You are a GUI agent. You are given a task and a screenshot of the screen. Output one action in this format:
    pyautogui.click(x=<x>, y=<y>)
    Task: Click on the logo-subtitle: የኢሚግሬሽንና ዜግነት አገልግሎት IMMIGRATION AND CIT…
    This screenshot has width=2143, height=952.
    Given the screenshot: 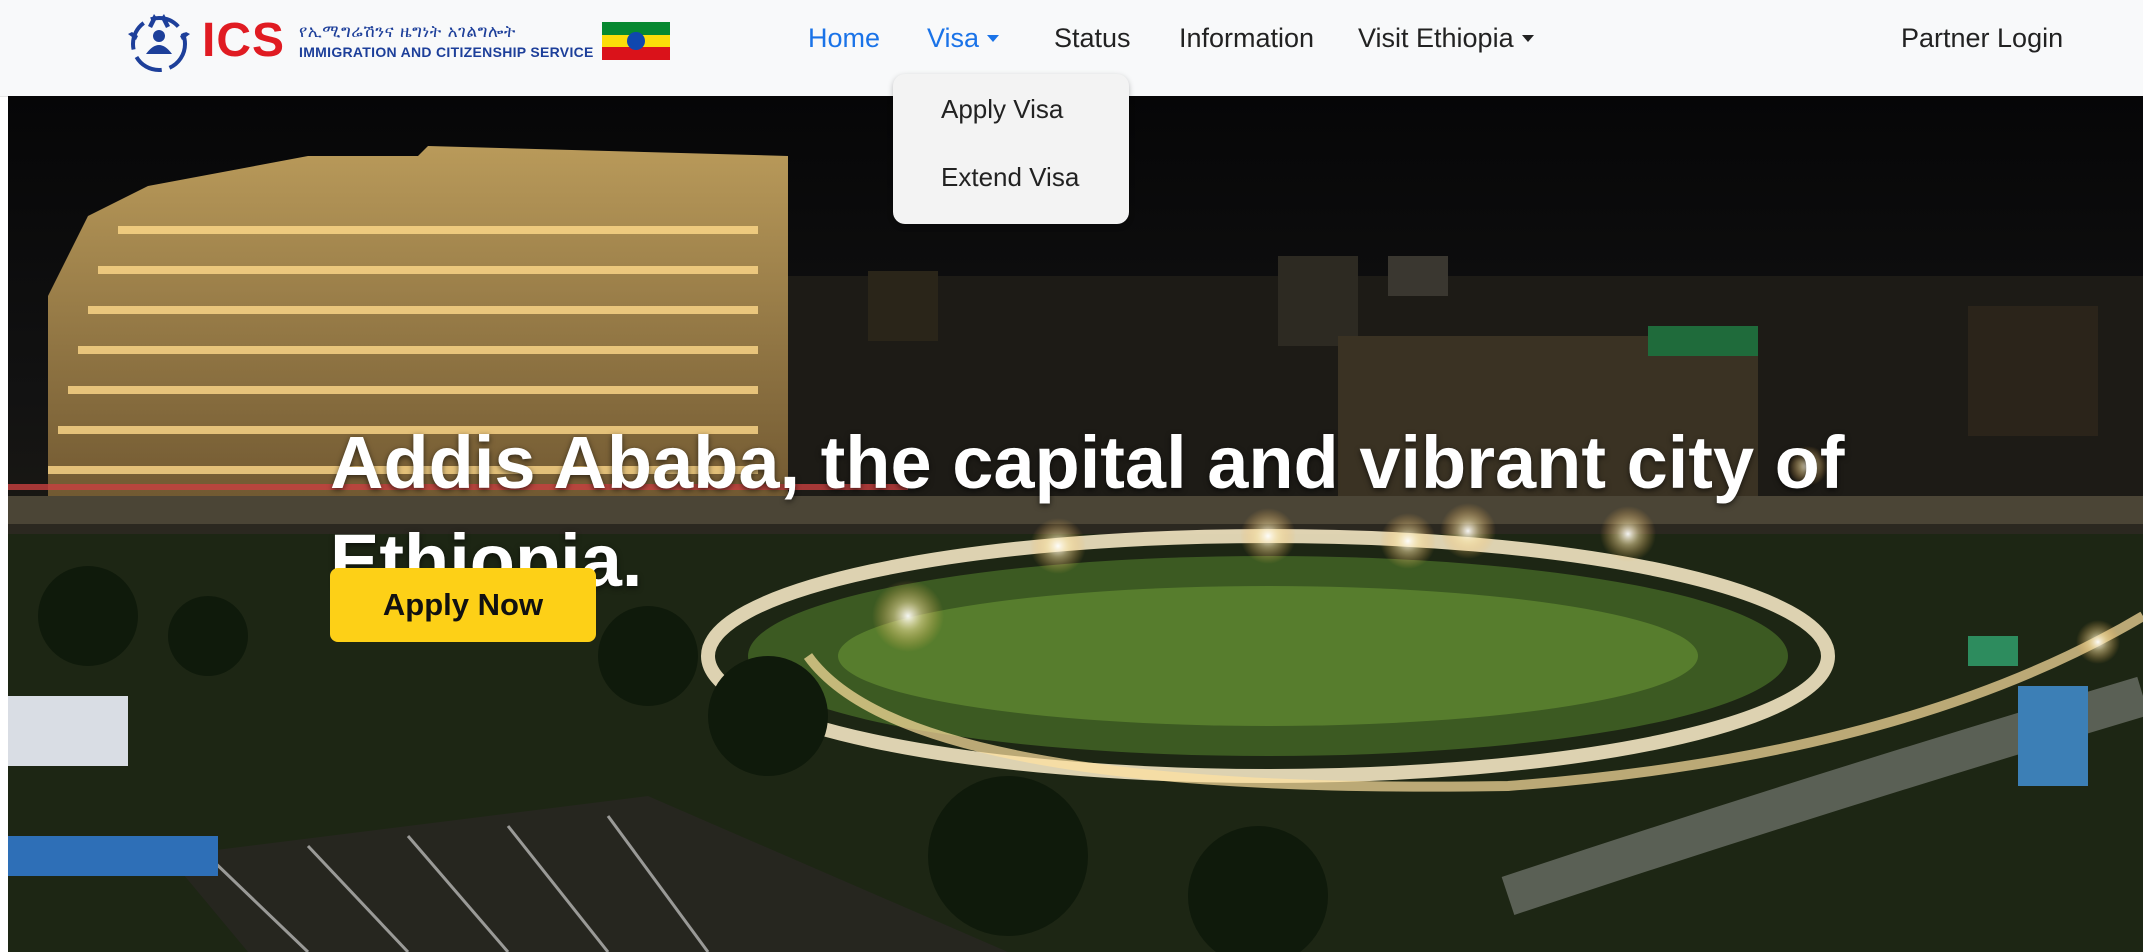 What is the action you would take?
    pyautogui.click(x=446, y=41)
    